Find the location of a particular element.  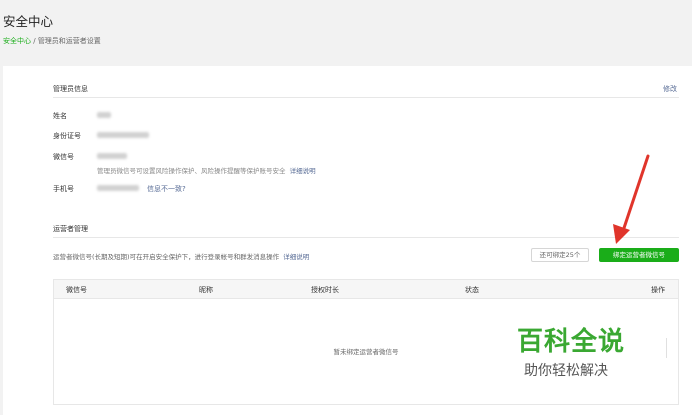

column-header-duration: 授权时长 is located at coordinates (325, 290).